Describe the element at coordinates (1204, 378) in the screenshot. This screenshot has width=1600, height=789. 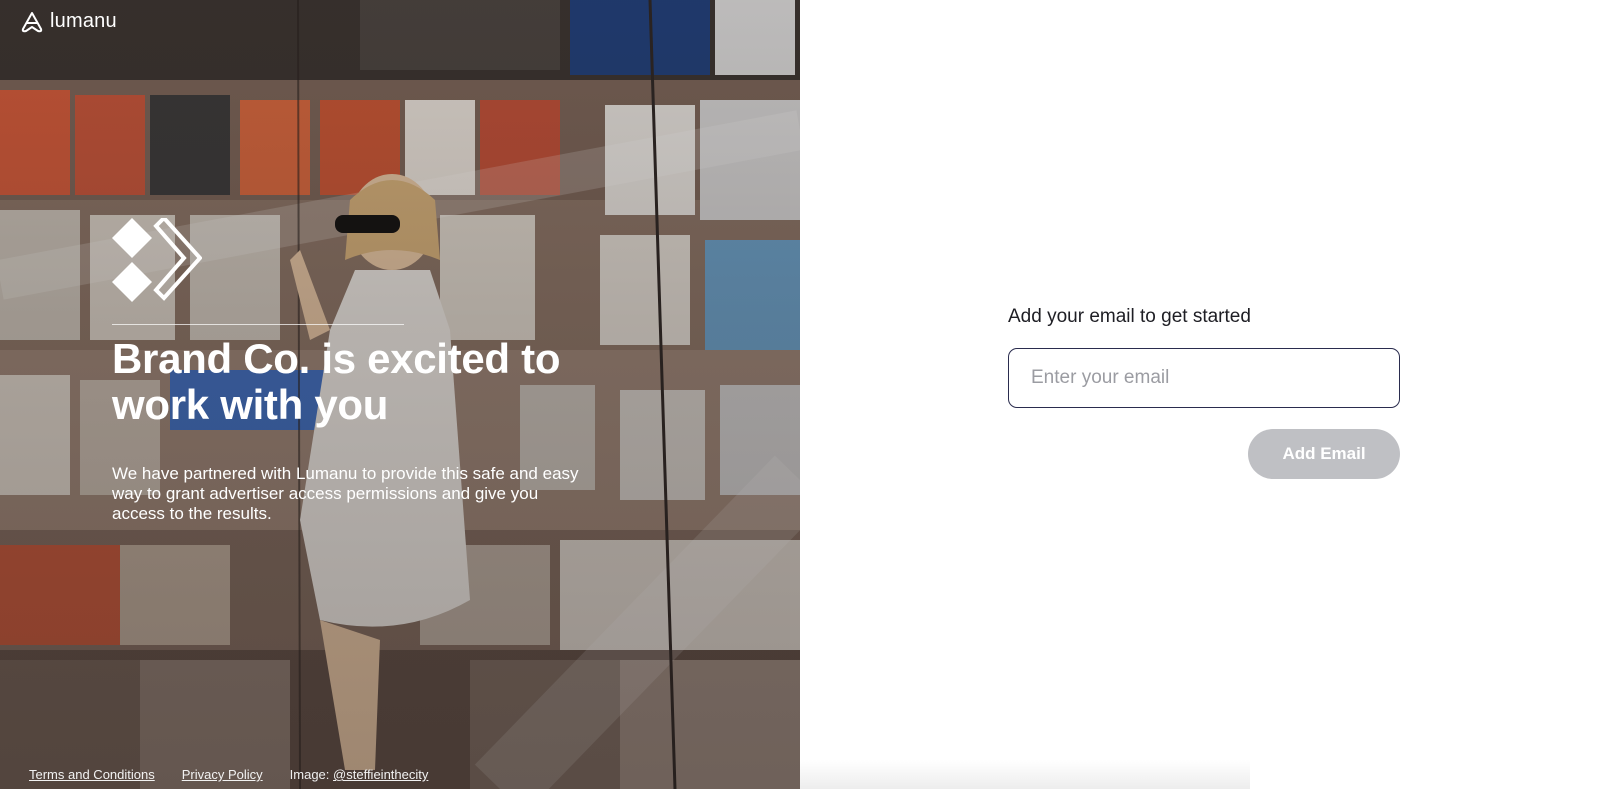
I see `email-input` at that location.